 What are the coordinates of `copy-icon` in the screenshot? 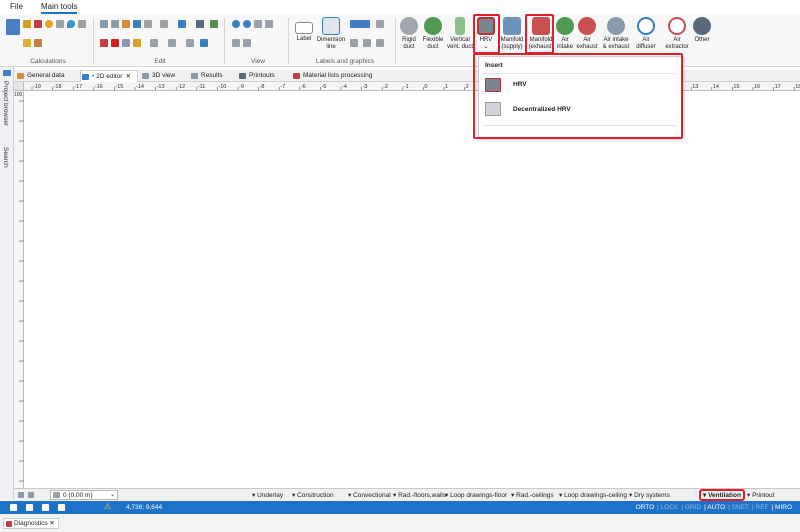 It's located at (104, 24).